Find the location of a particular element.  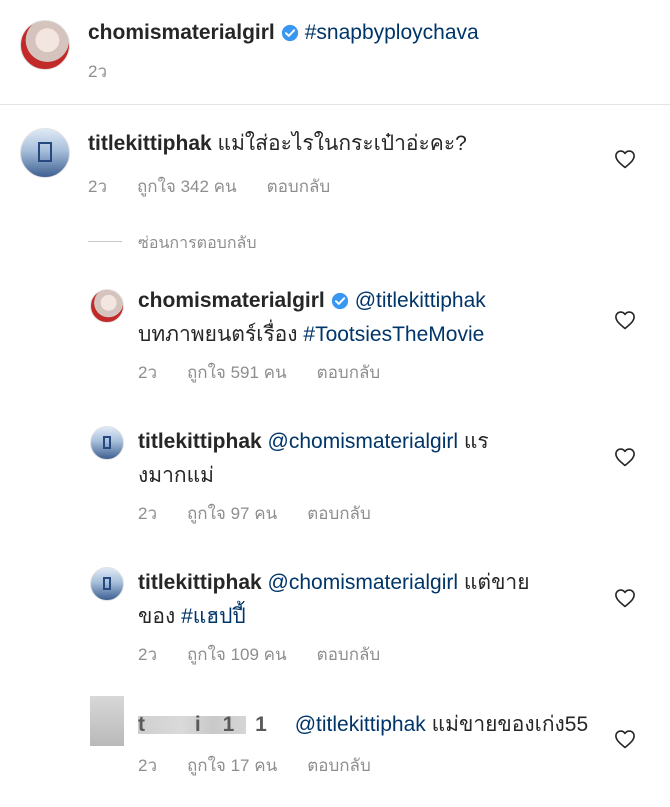

reply-likes: ถูกใจ 17 คน is located at coordinates (232, 765).